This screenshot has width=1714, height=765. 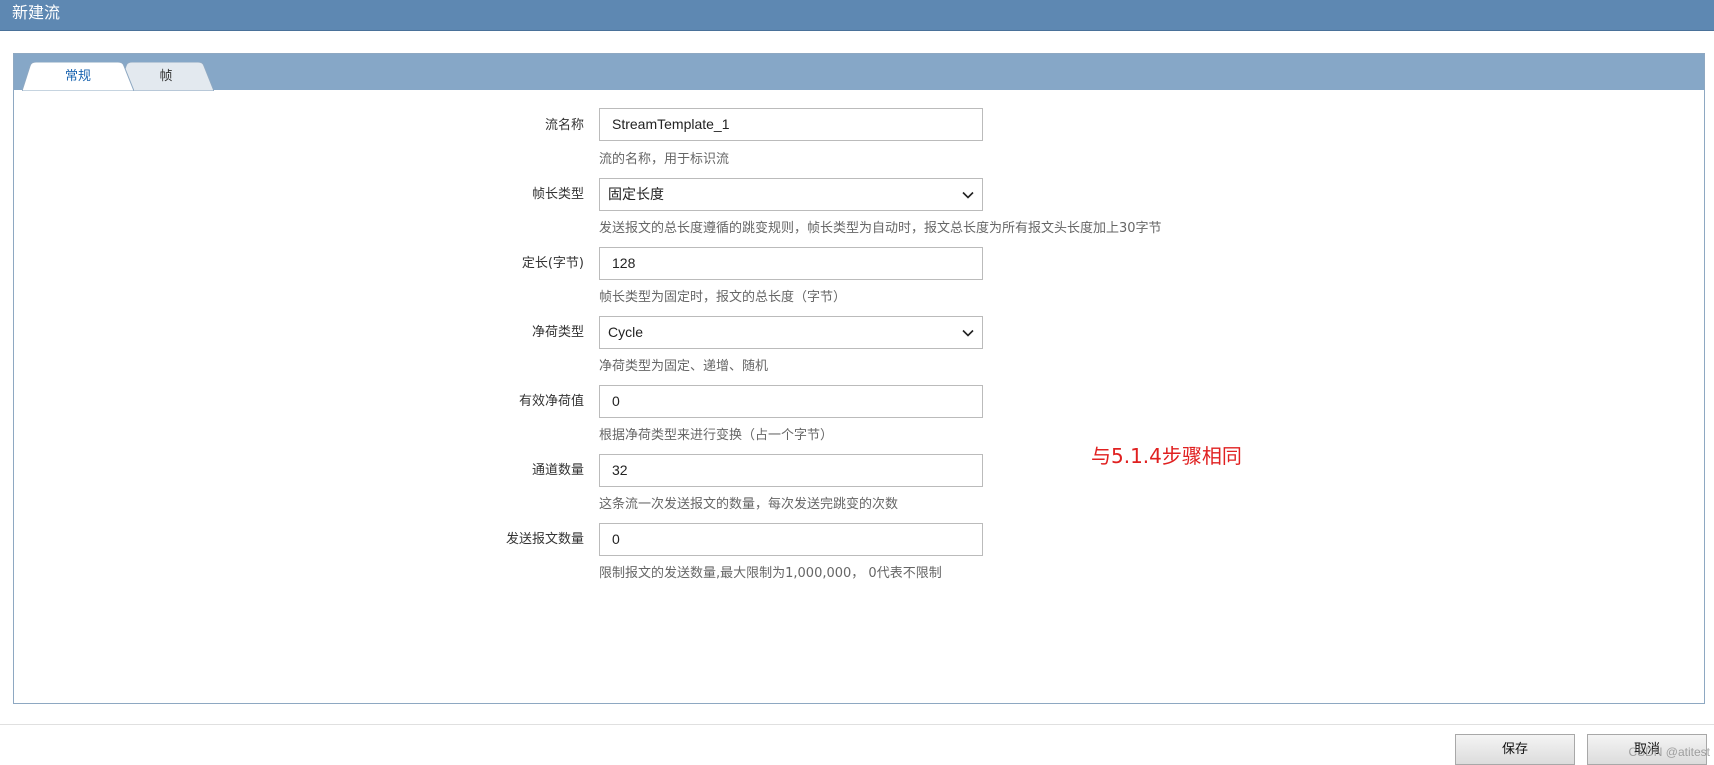 I want to click on fixed-length-label: 定长(字节), so click(x=552, y=263).